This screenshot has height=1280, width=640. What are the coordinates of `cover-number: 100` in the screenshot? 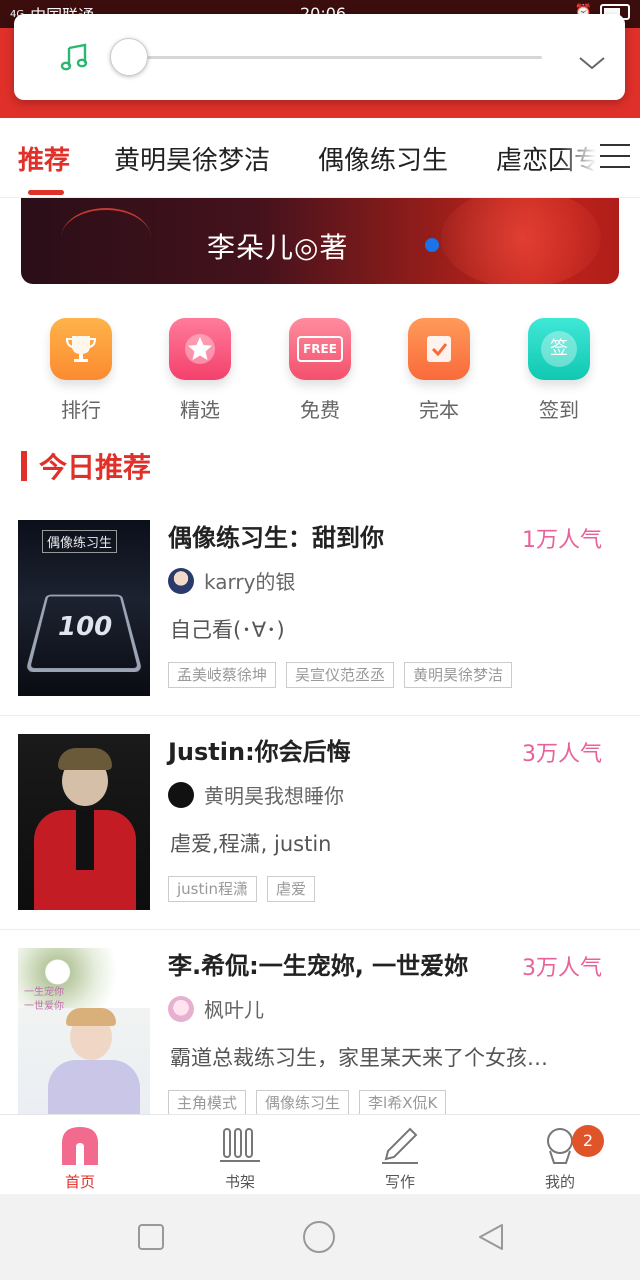 It's located at (85, 627).